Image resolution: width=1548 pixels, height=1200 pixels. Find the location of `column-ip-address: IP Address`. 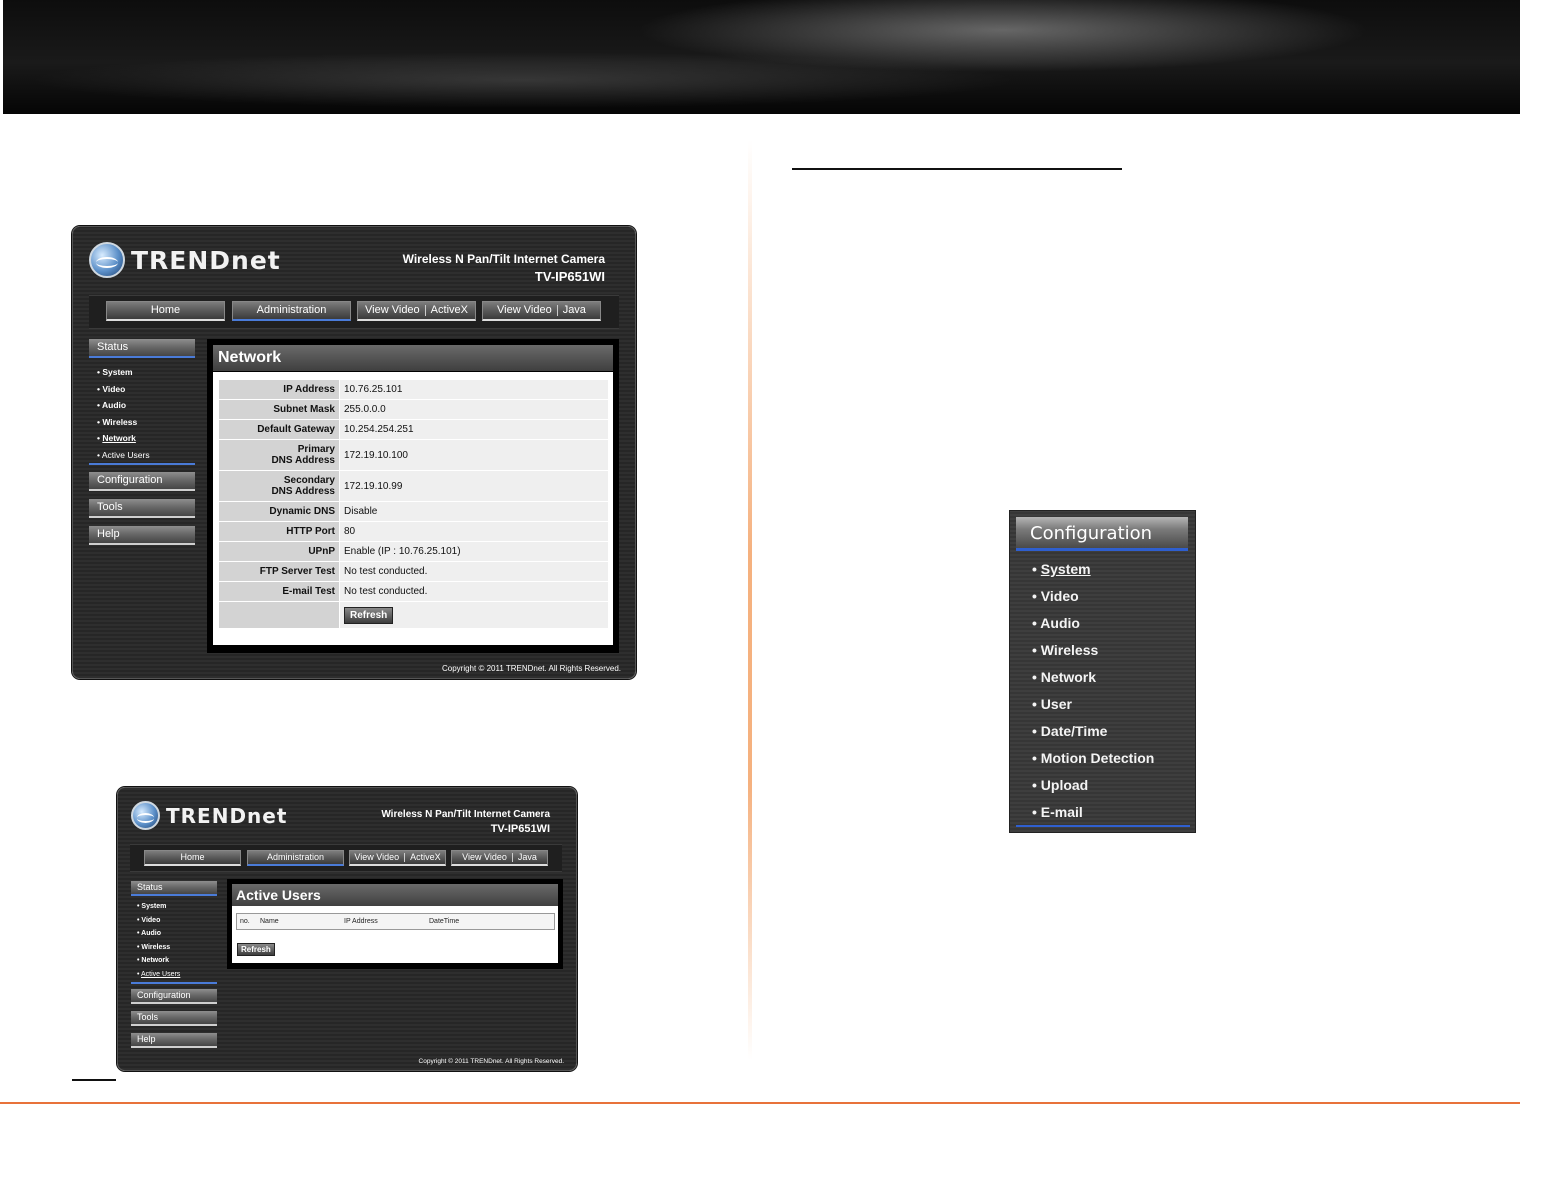

column-ip-address: IP Address is located at coordinates (361, 921).